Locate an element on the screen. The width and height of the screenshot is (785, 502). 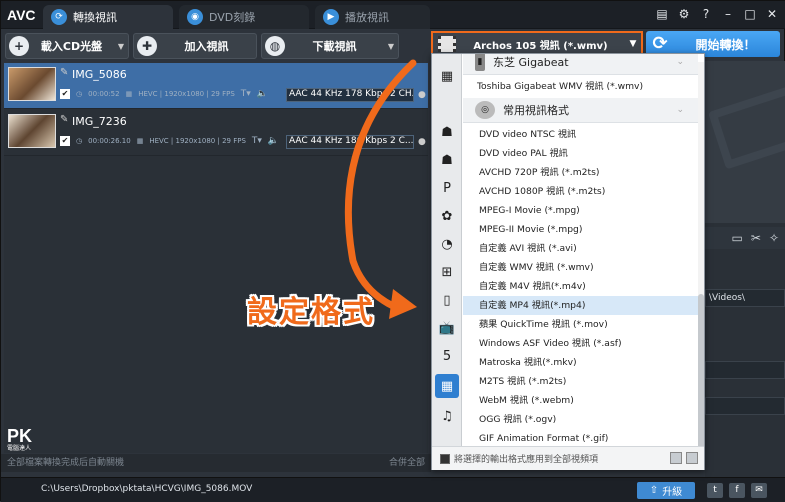
minimize-icon: – is located at coordinates (728, 14).